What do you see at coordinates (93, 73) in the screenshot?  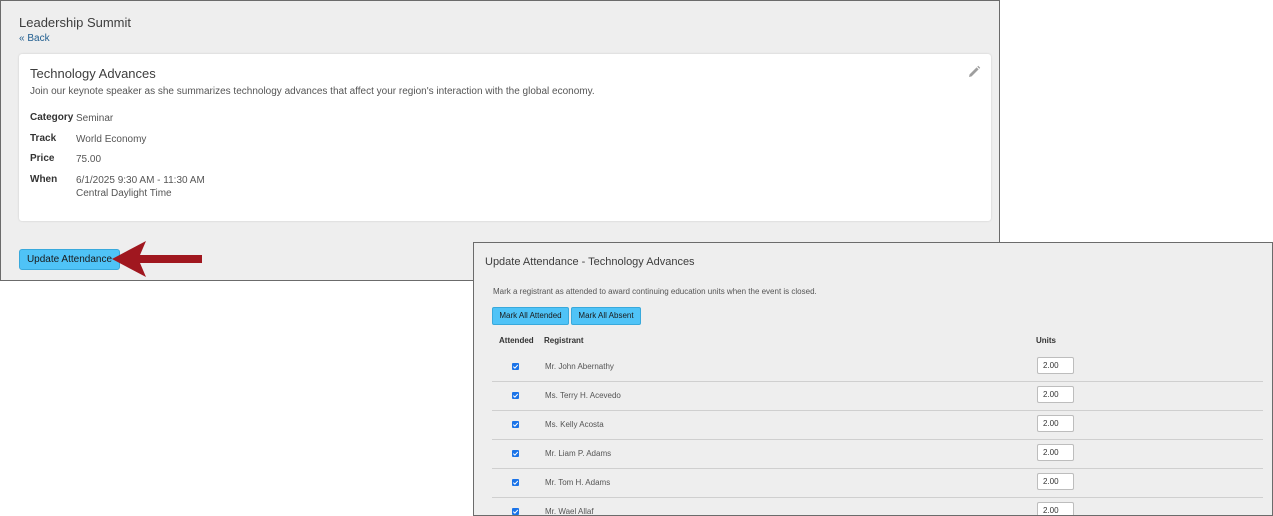 I see `session-title: Technology Advances` at bounding box center [93, 73].